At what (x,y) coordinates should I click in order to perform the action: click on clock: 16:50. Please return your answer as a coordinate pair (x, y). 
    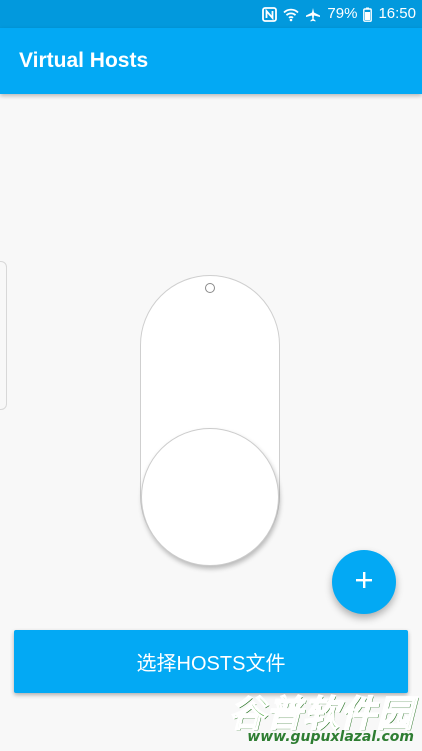
    Looking at the image, I should click on (397, 13).